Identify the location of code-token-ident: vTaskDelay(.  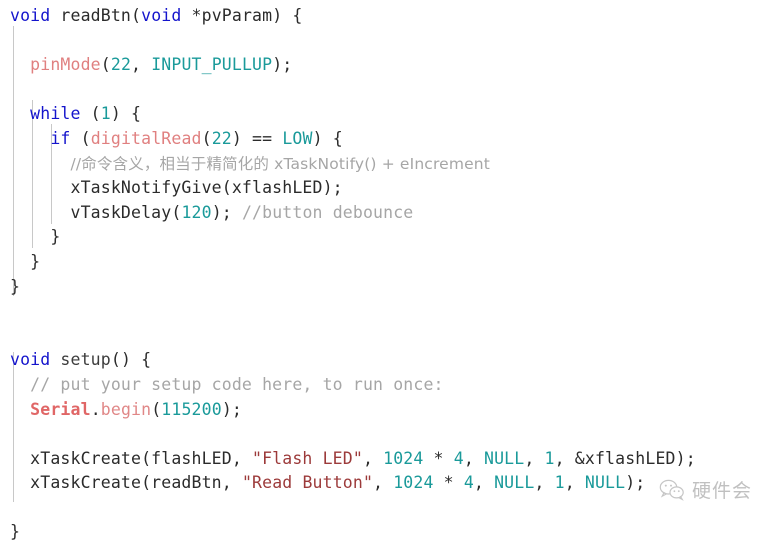
(96, 212).